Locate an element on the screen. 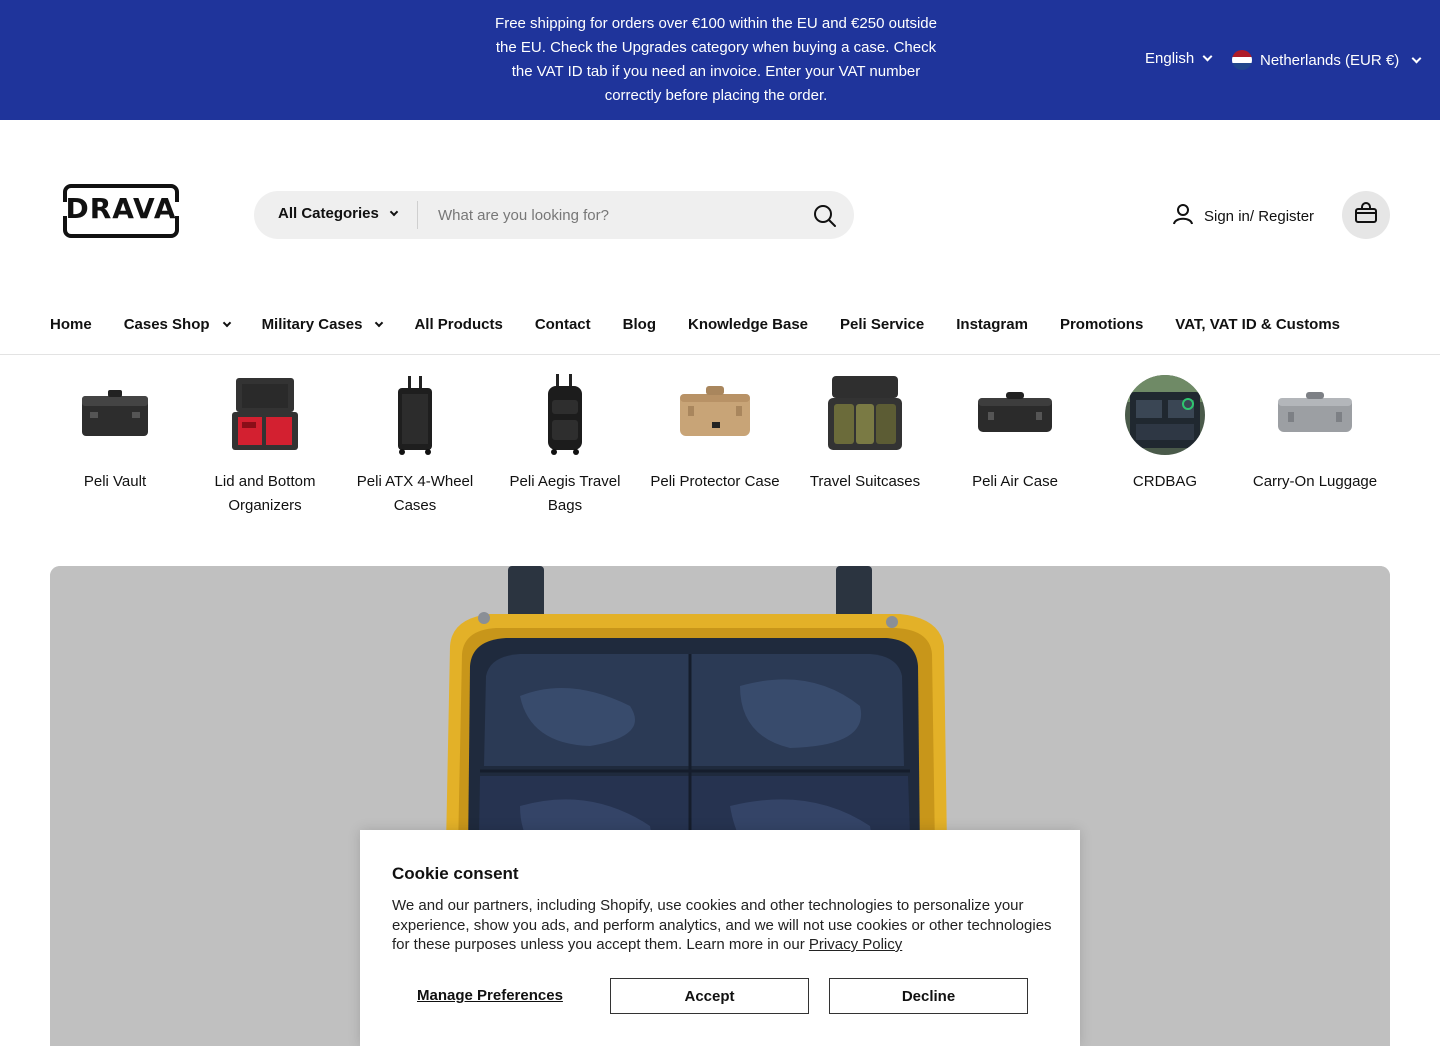  decline-button: Decline is located at coordinates (928, 996).